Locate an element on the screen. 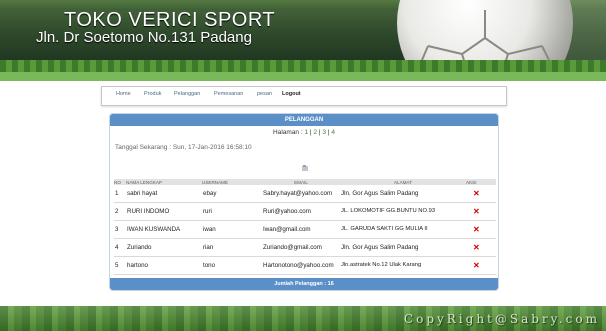 Image resolution: width=606 pixels, height=331 pixels. page-link-2: 2 is located at coordinates (315, 132).